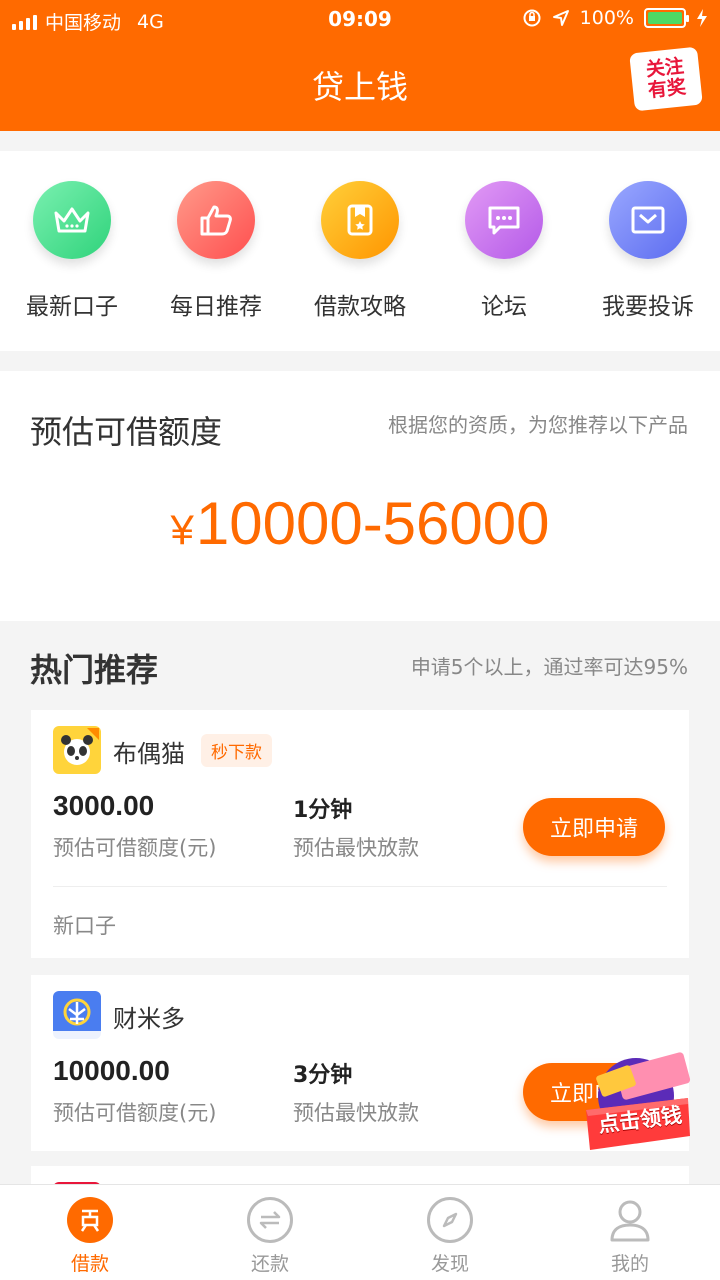 This screenshot has height=1280, width=720. Describe the element at coordinates (216, 220) in the screenshot. I see `thumbs-up-icon` at that location.